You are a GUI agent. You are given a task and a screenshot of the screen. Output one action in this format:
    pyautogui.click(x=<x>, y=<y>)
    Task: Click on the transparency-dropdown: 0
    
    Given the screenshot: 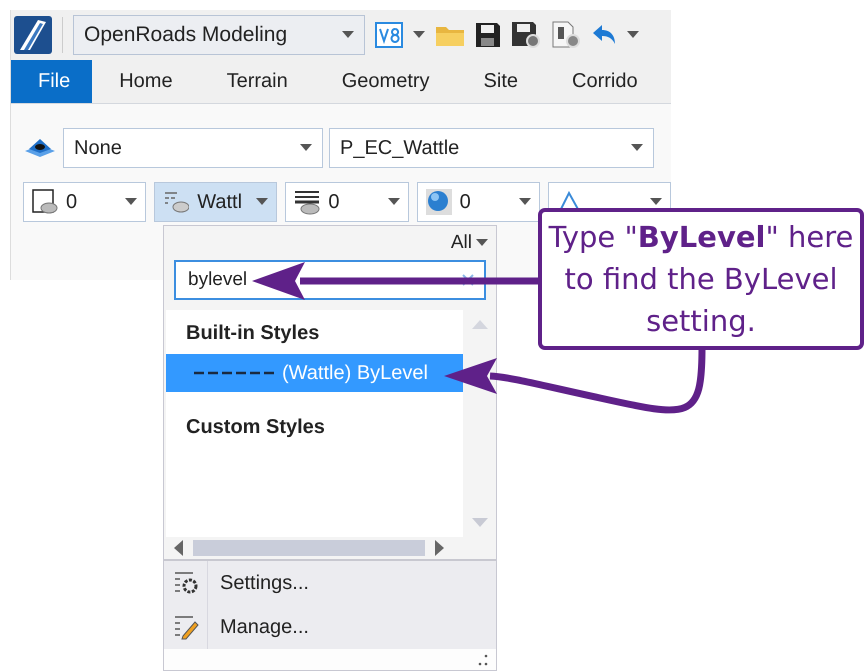 What is the action you would take?
    pyautogui.click(x=478, y=202)
    